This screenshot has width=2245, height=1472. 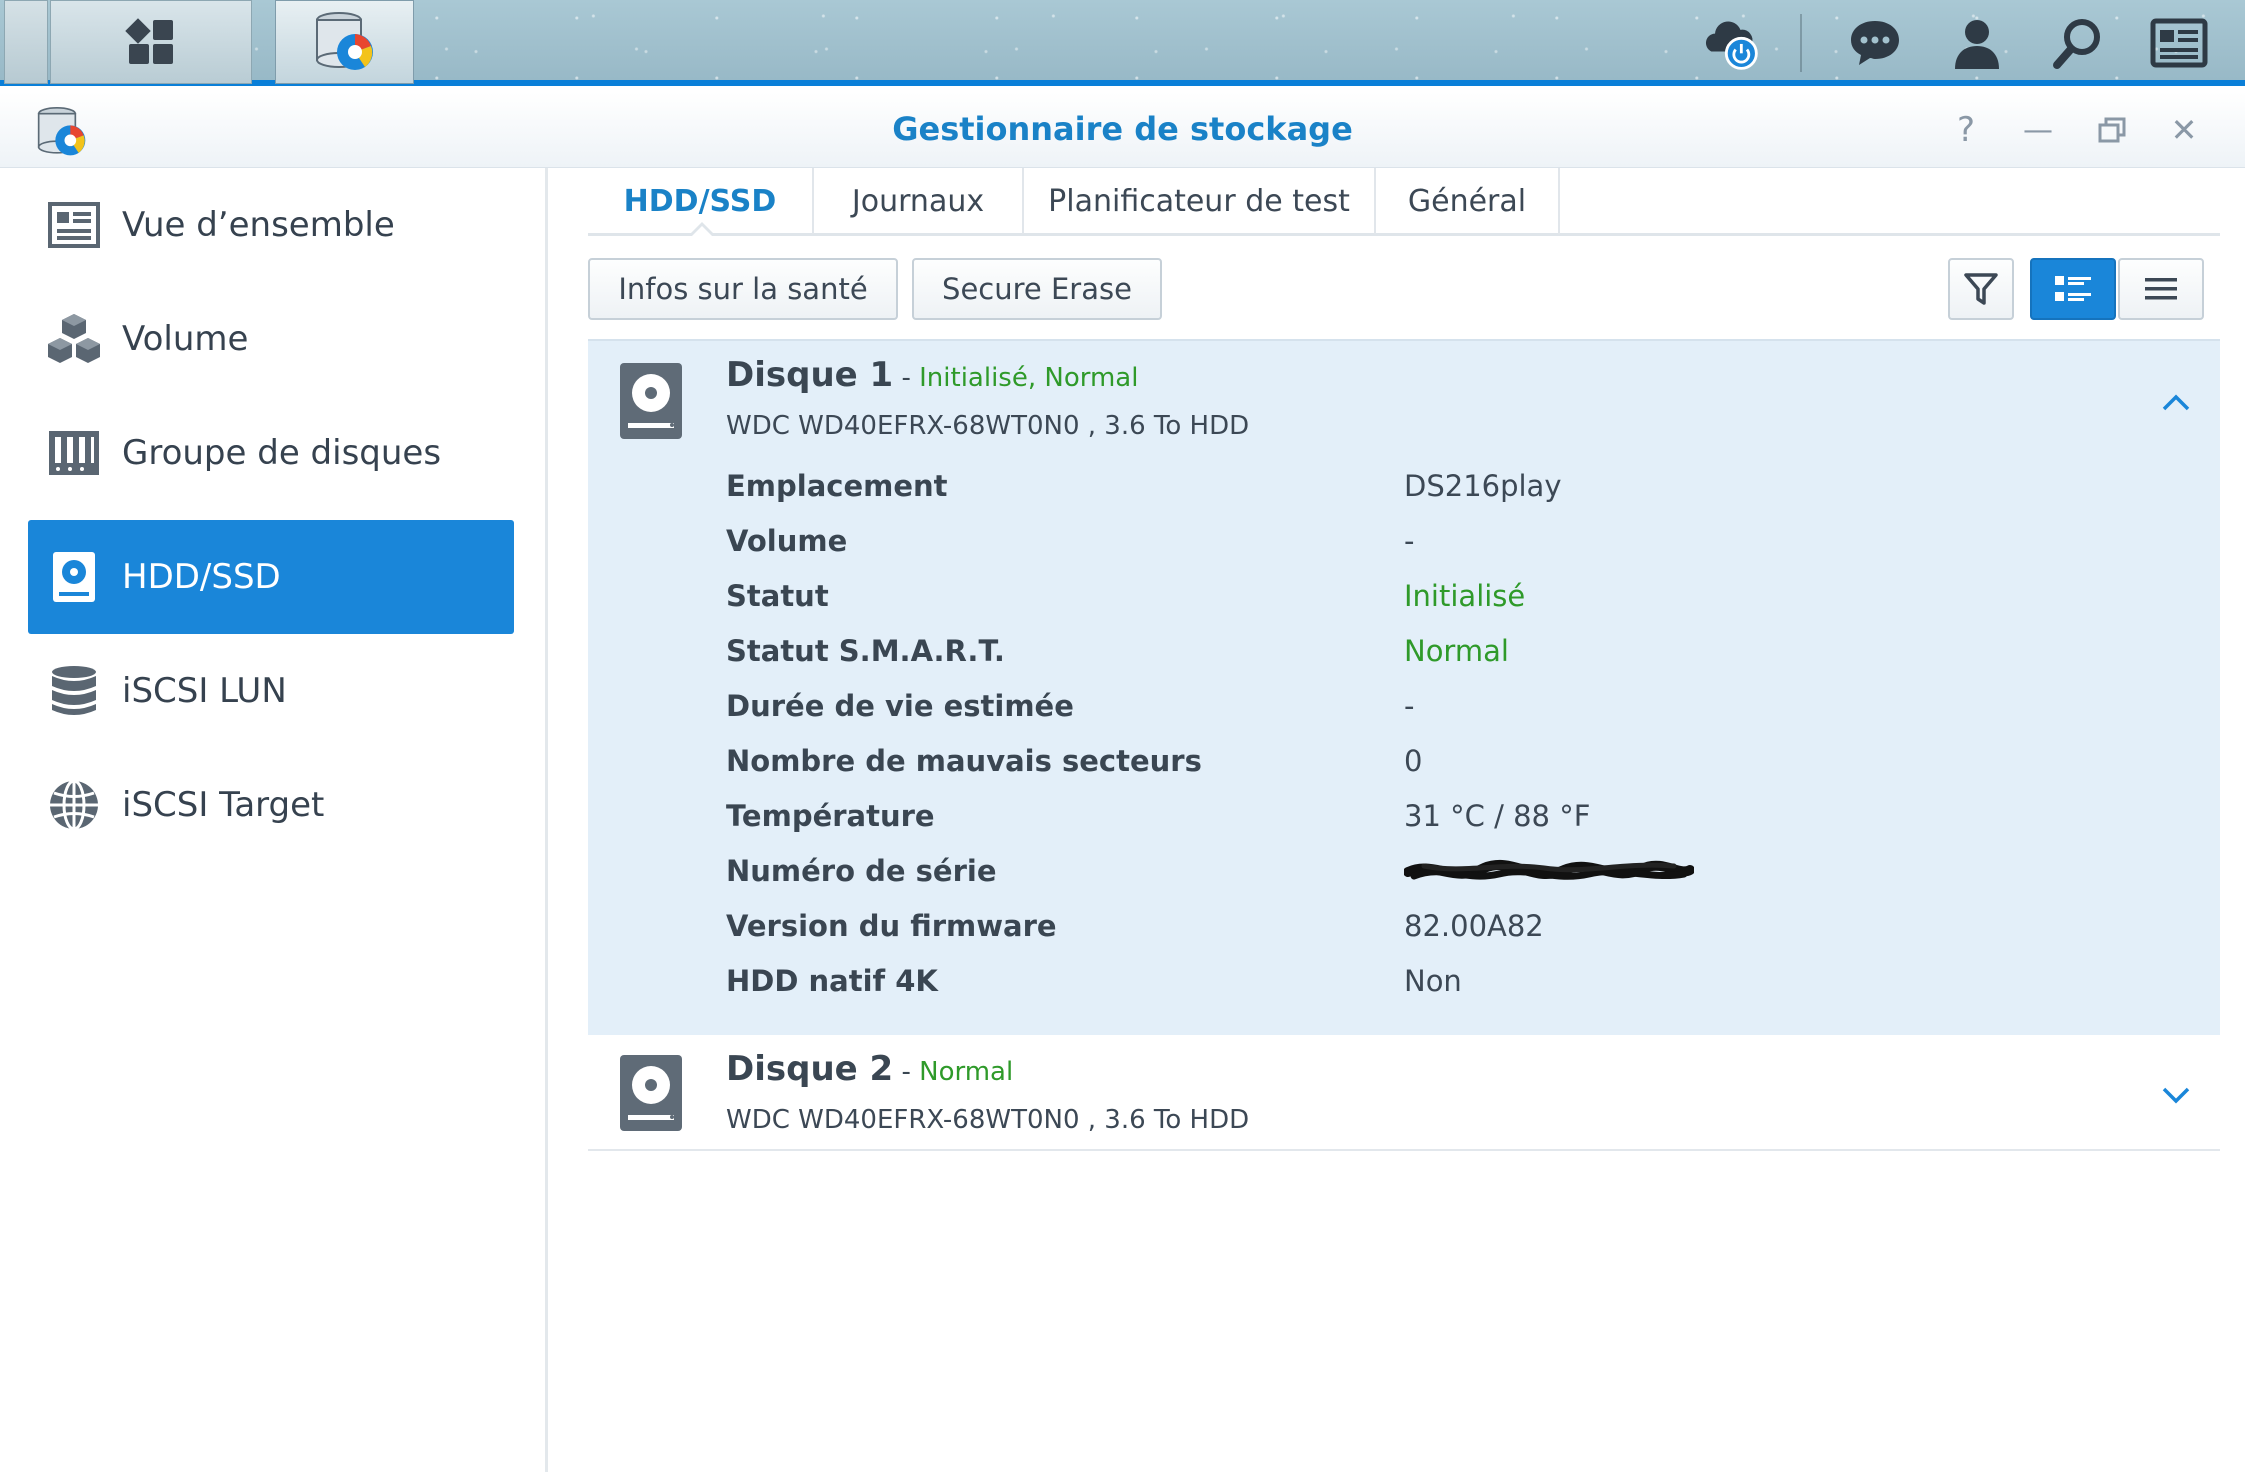 What do you see at coordinates (2176, 403) in the screenshot?
I see `chevron-up-icon` at bounding box center [2176, 403].